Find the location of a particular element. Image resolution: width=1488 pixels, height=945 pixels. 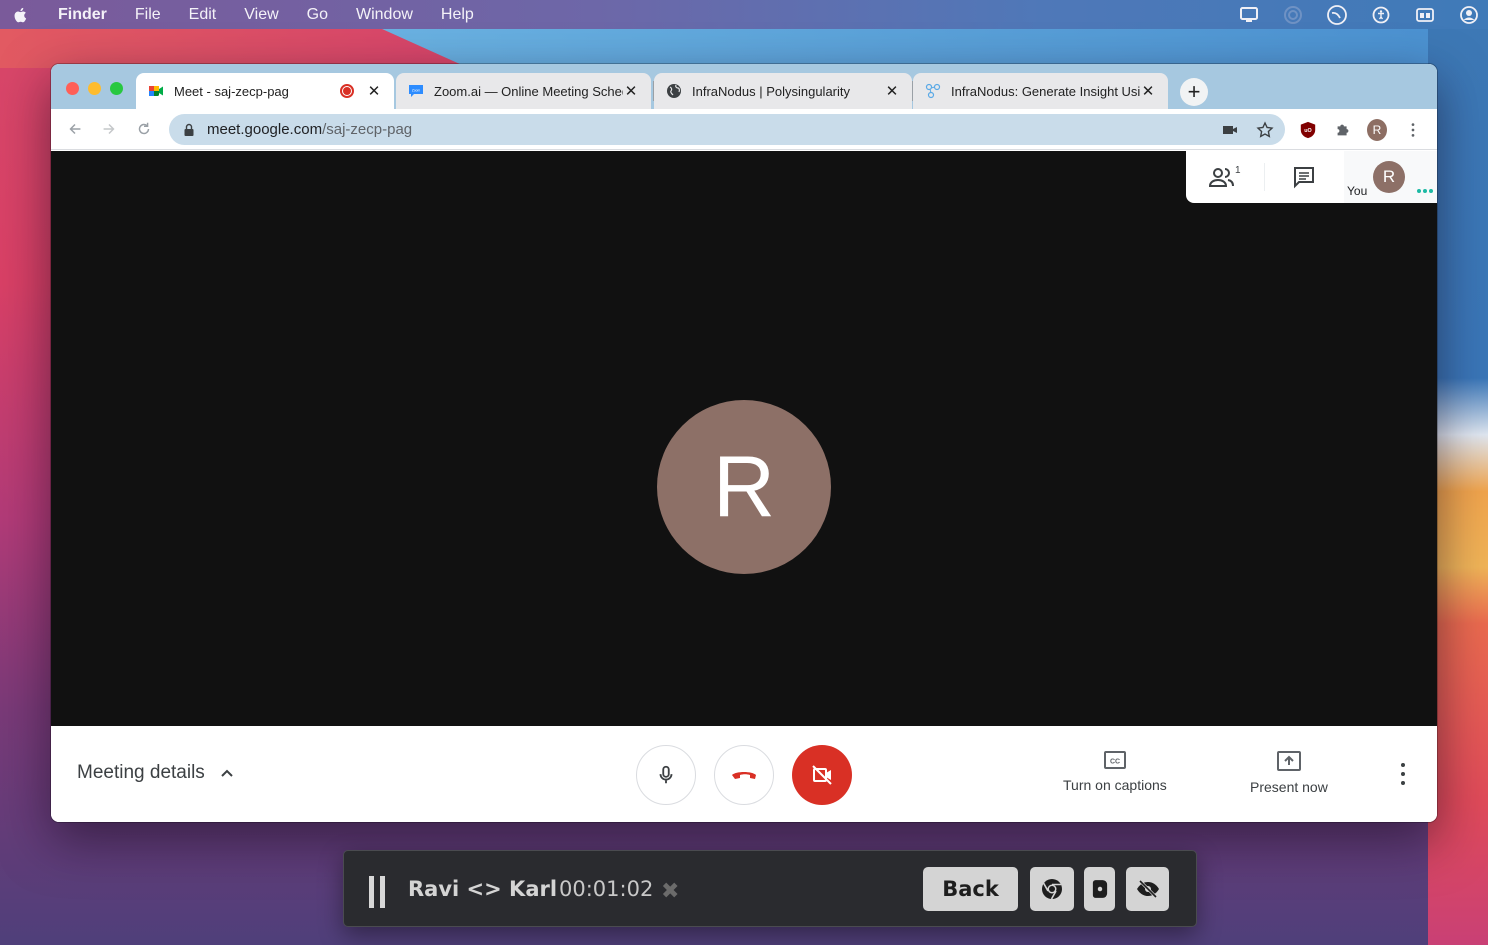

menu-window: Window is located at coordinates (384, 15).